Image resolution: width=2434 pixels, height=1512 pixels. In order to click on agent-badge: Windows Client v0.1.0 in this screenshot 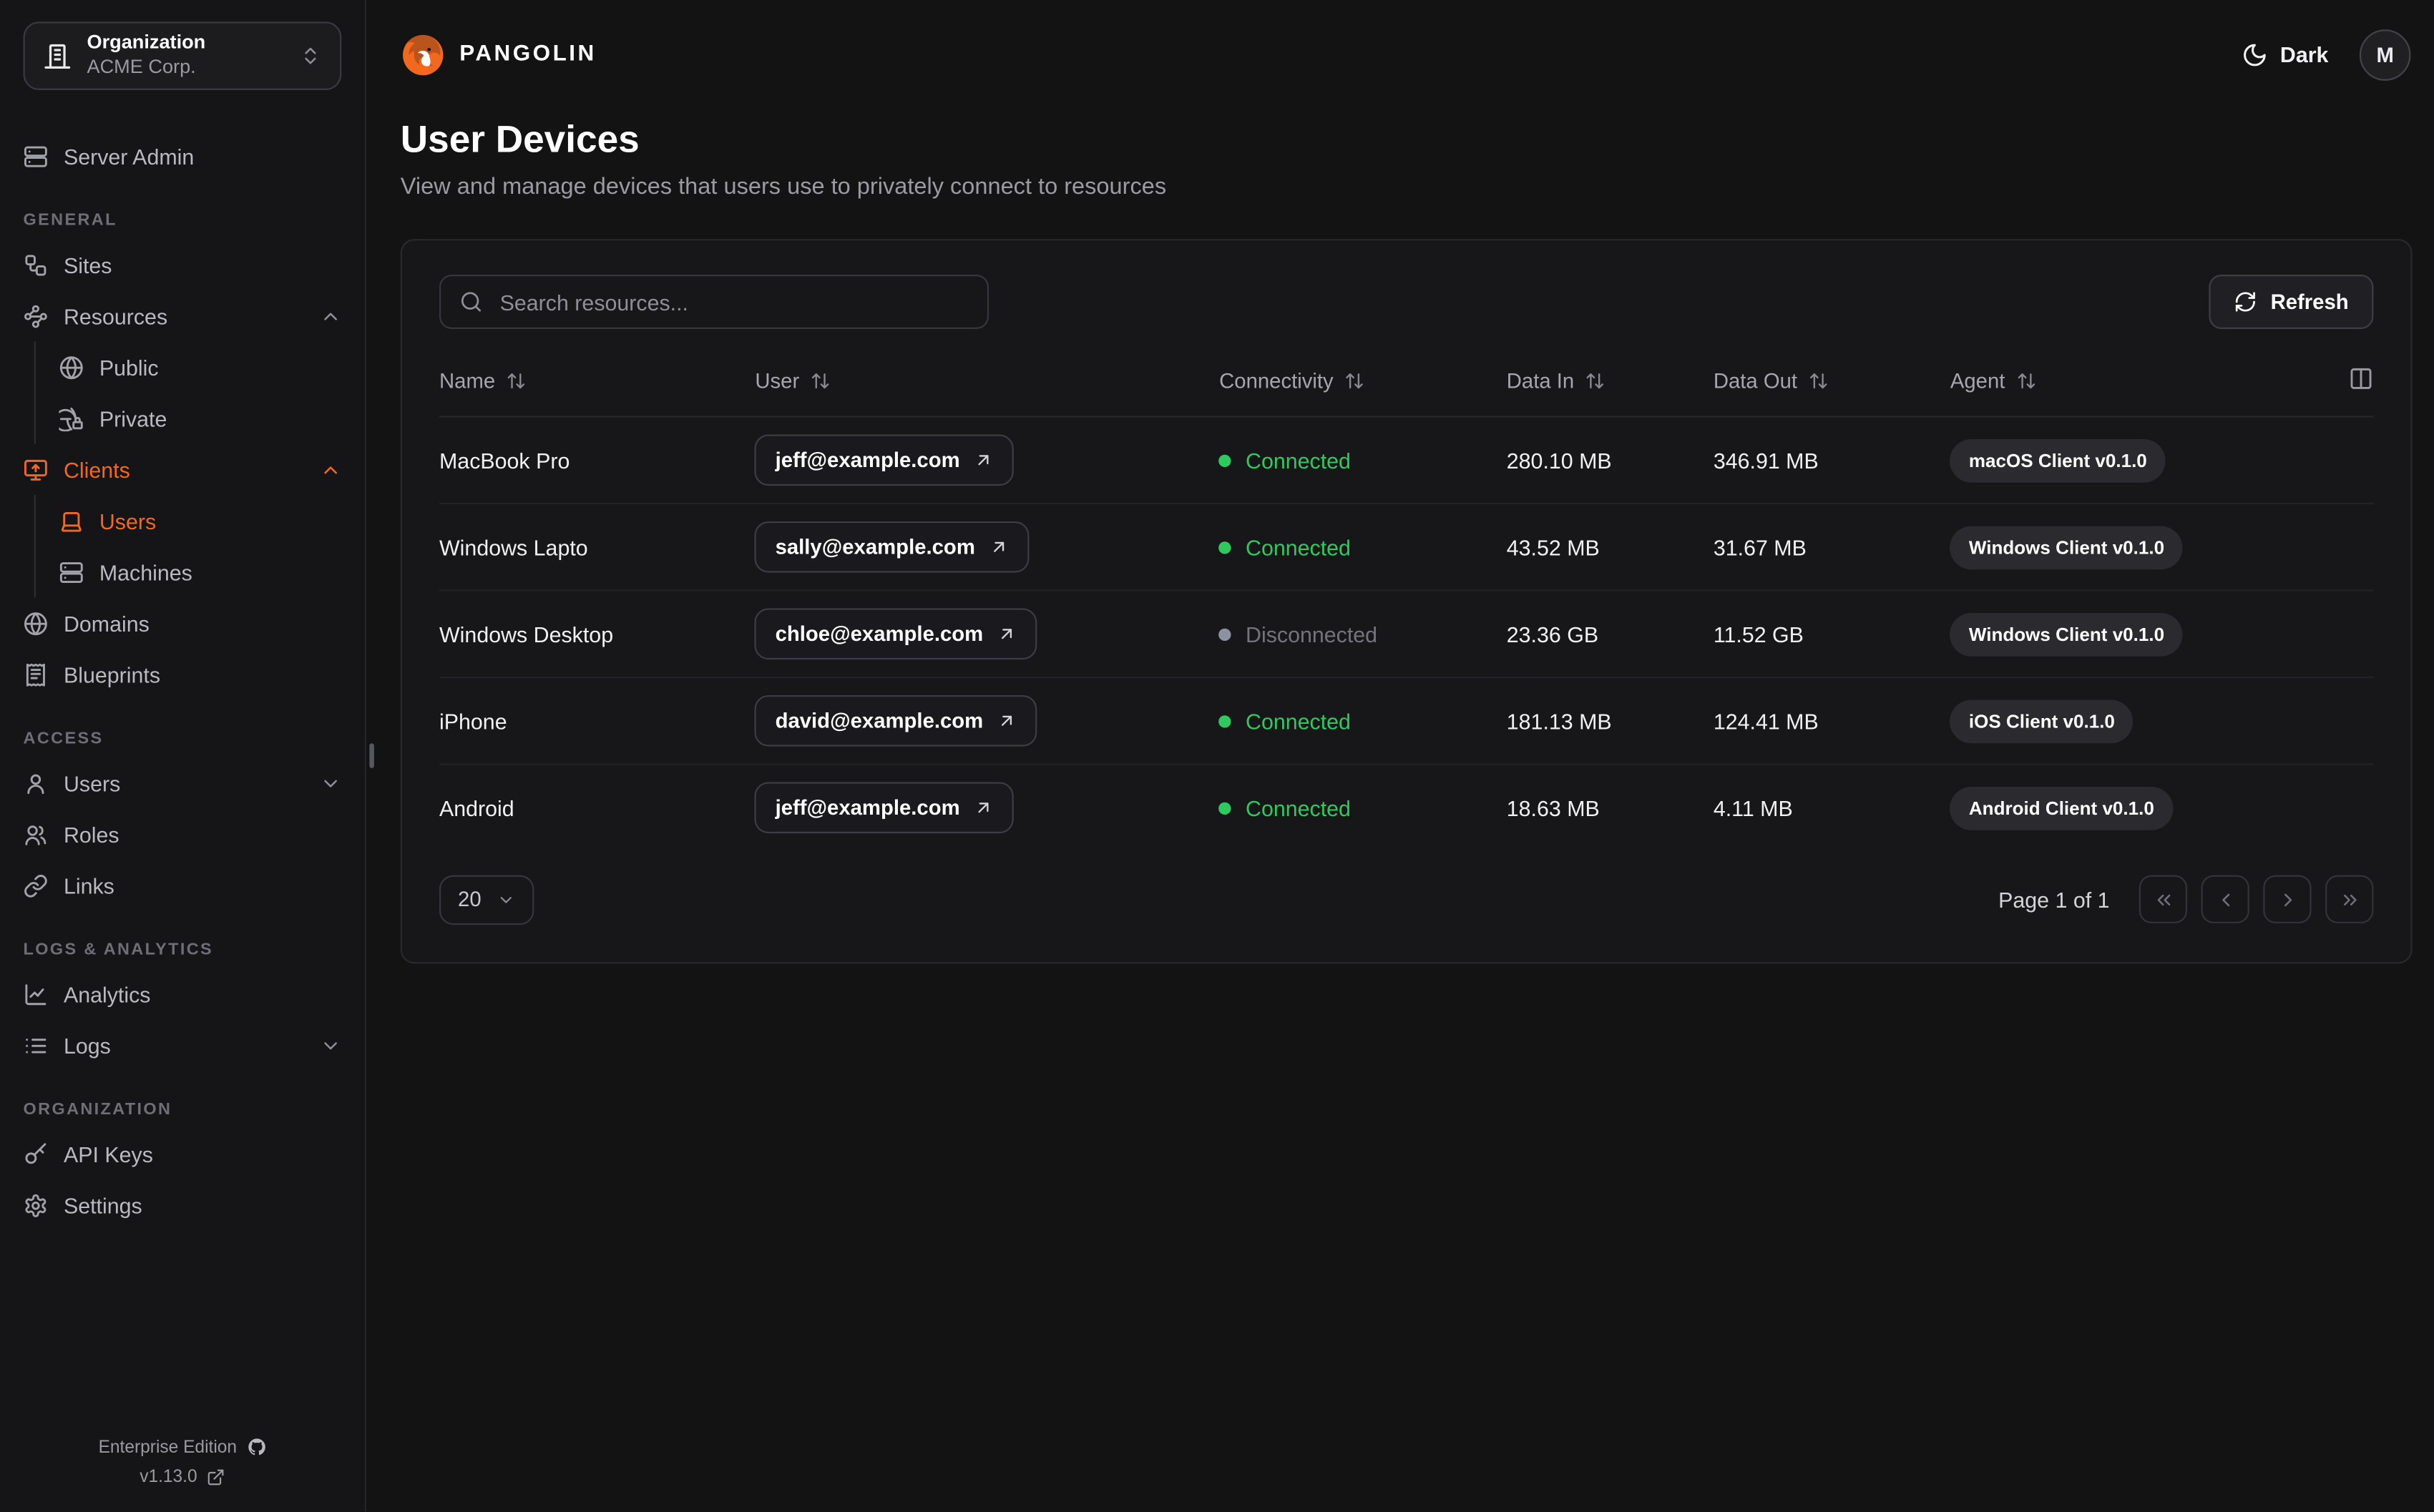, I will do `click(2067, 634)`.